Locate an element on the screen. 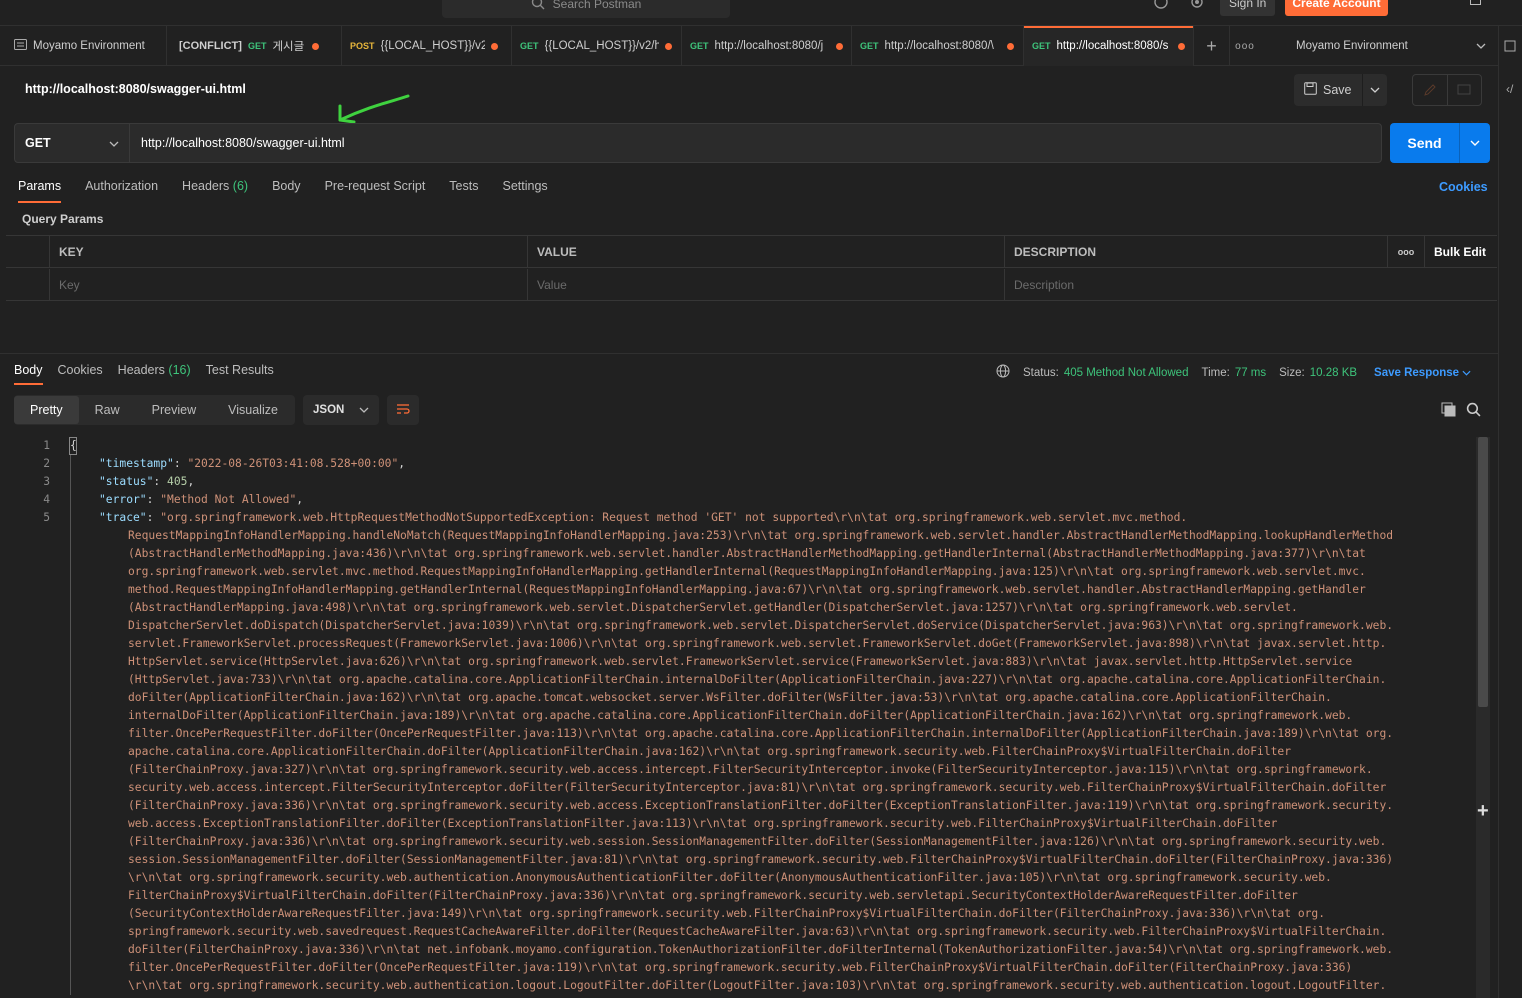 The height and width of the screenshot is (998, 1522). pane-divider is located at coordinates (749, 353).